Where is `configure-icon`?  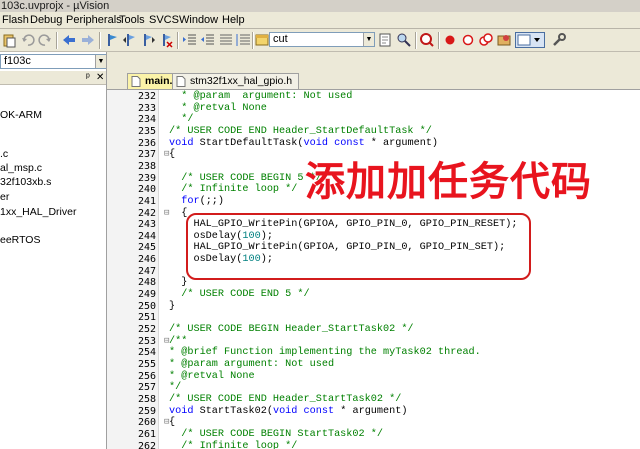 configure-icon is located at coordinates (504, 40).